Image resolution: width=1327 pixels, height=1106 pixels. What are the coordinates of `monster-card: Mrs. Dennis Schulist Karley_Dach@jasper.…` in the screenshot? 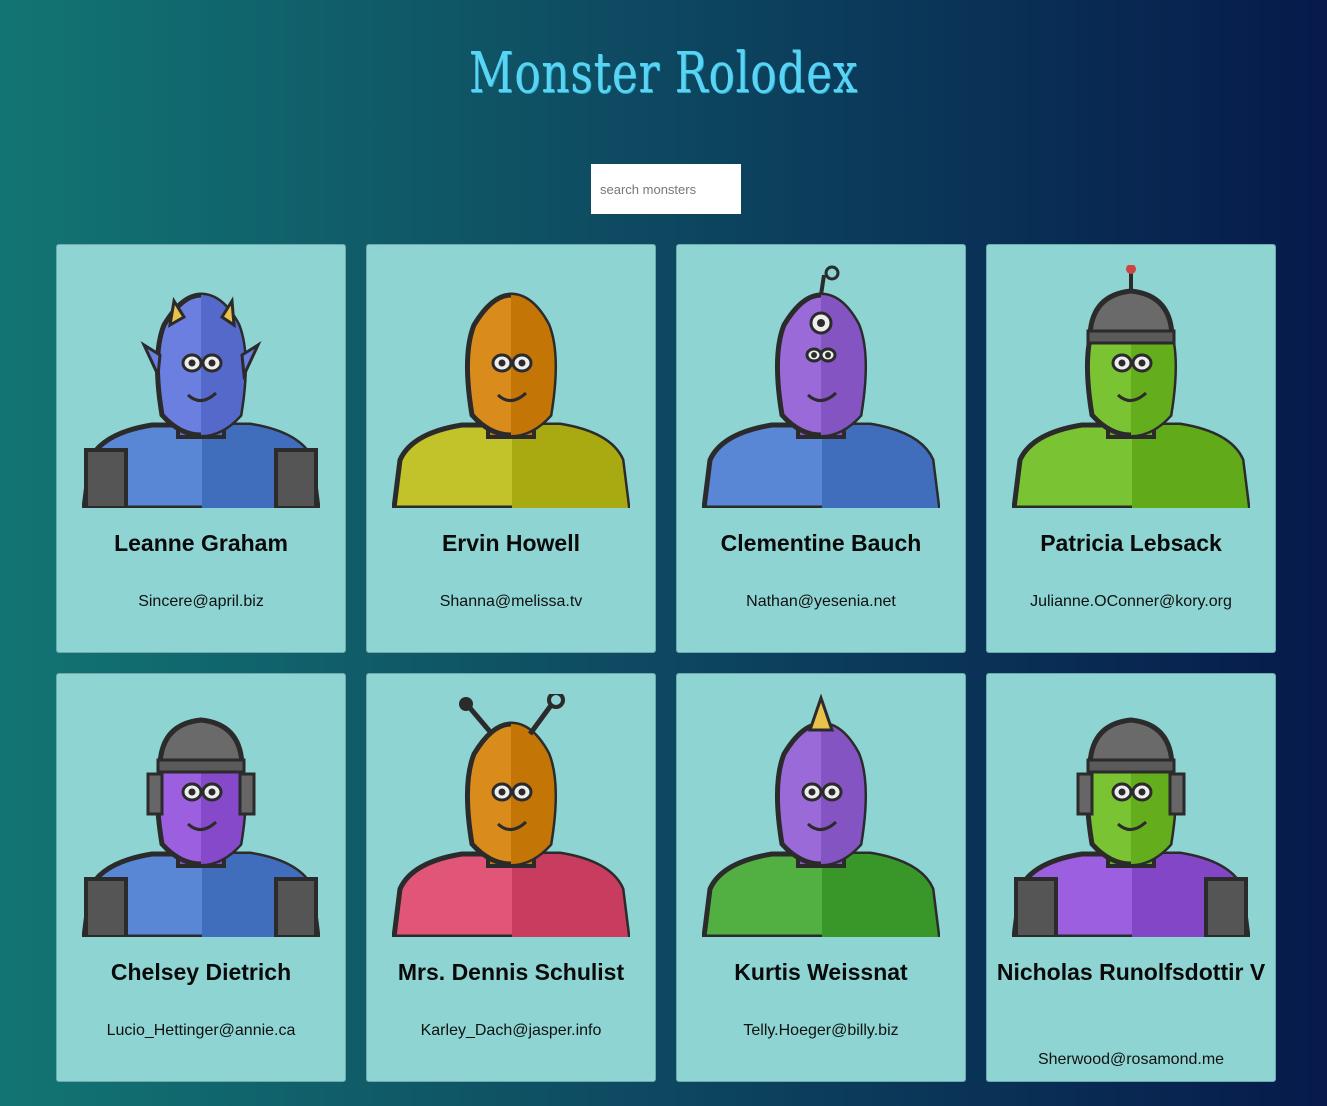 It's located at (511, 877).